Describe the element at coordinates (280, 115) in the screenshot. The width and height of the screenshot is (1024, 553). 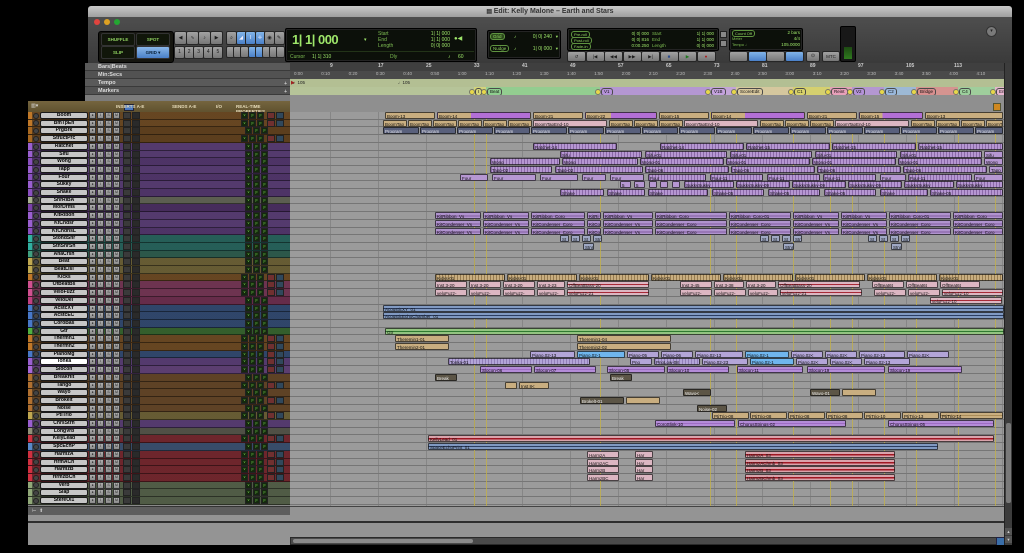
I see `rtp-badge2` at that location.